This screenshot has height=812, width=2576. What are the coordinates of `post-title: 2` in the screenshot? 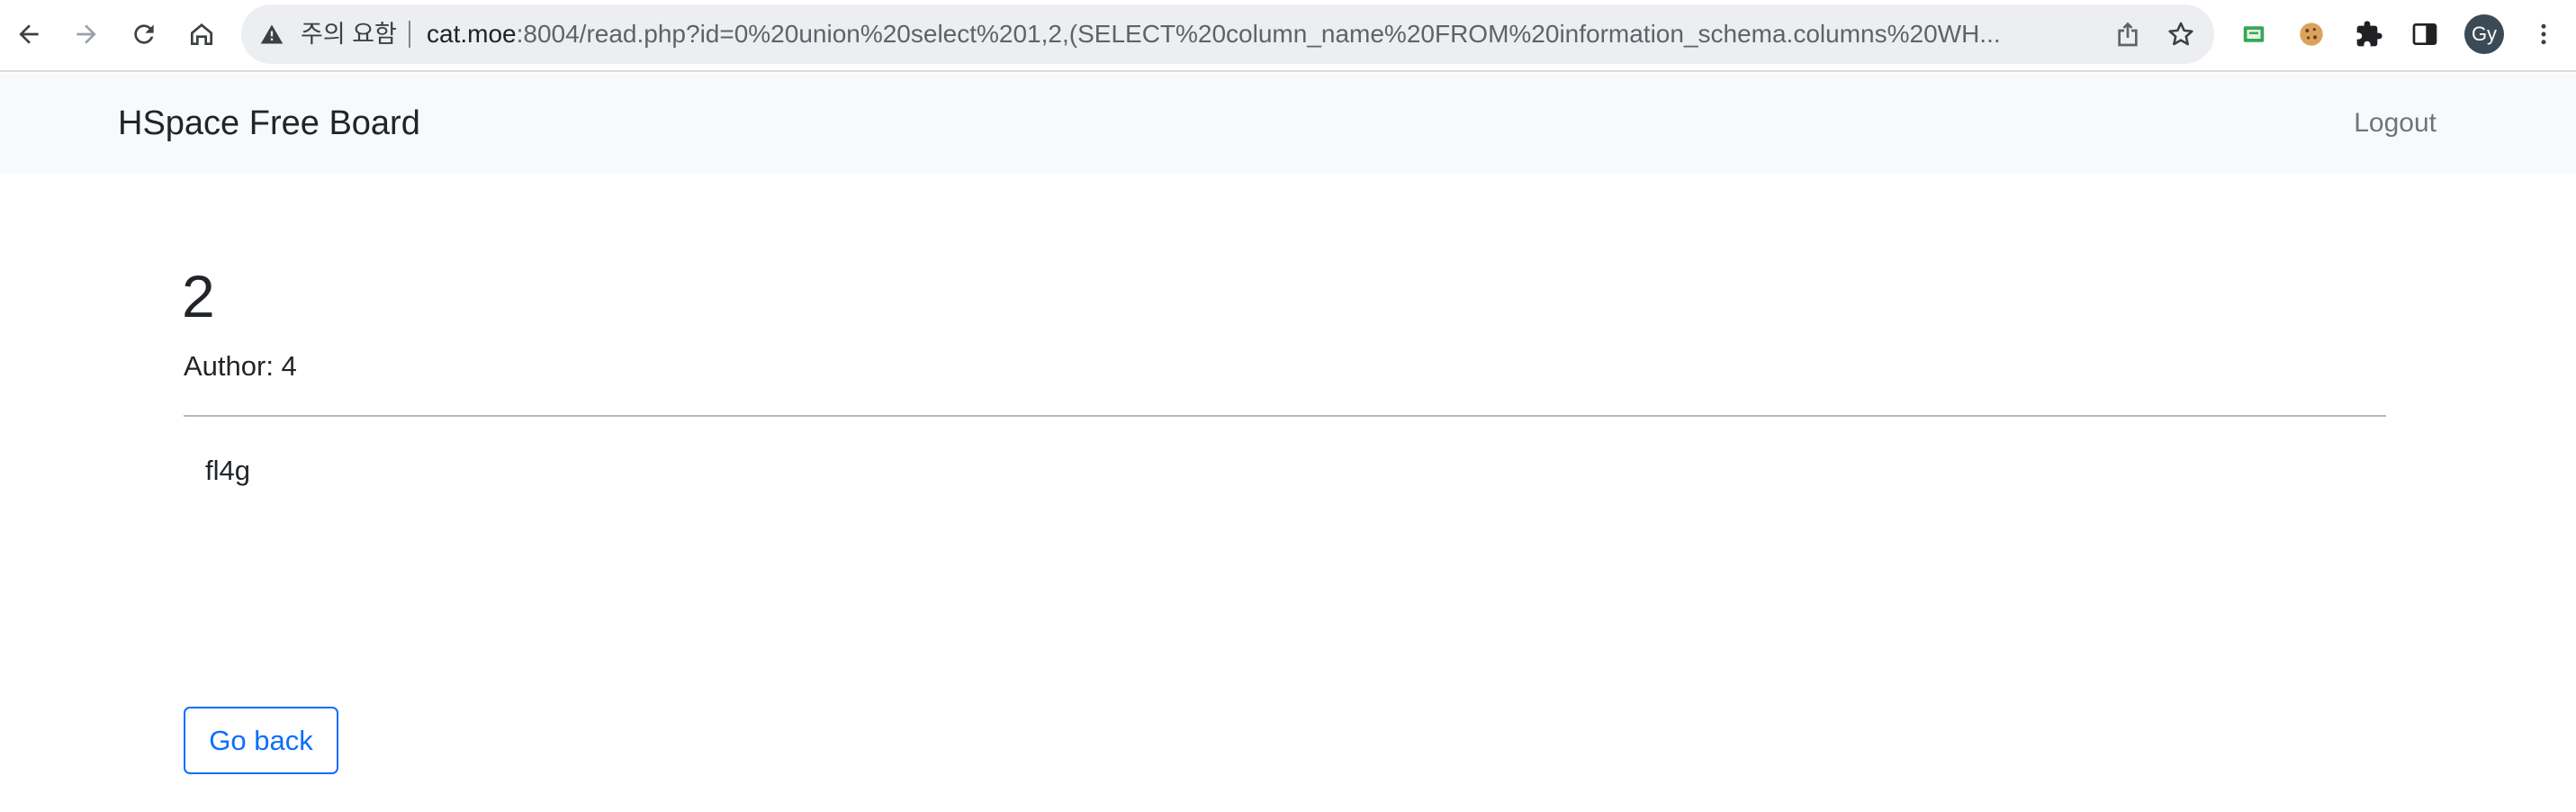 It's located at (198, 296).